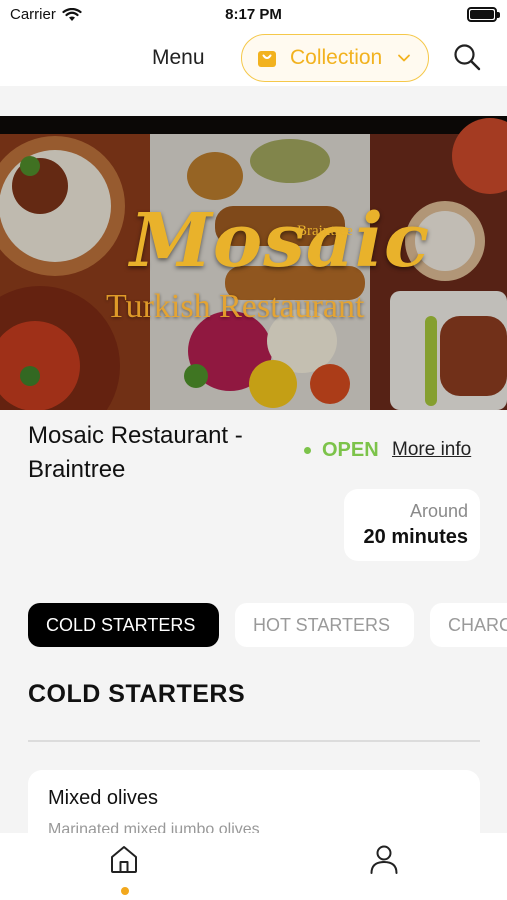 This screenshot has width=507, height=900. What do you see at coordinates (135, 452) in the screenshot?
I see `restaurant-name: Mosaic Restaurant - Braintree` at bounding box center [135, 452].